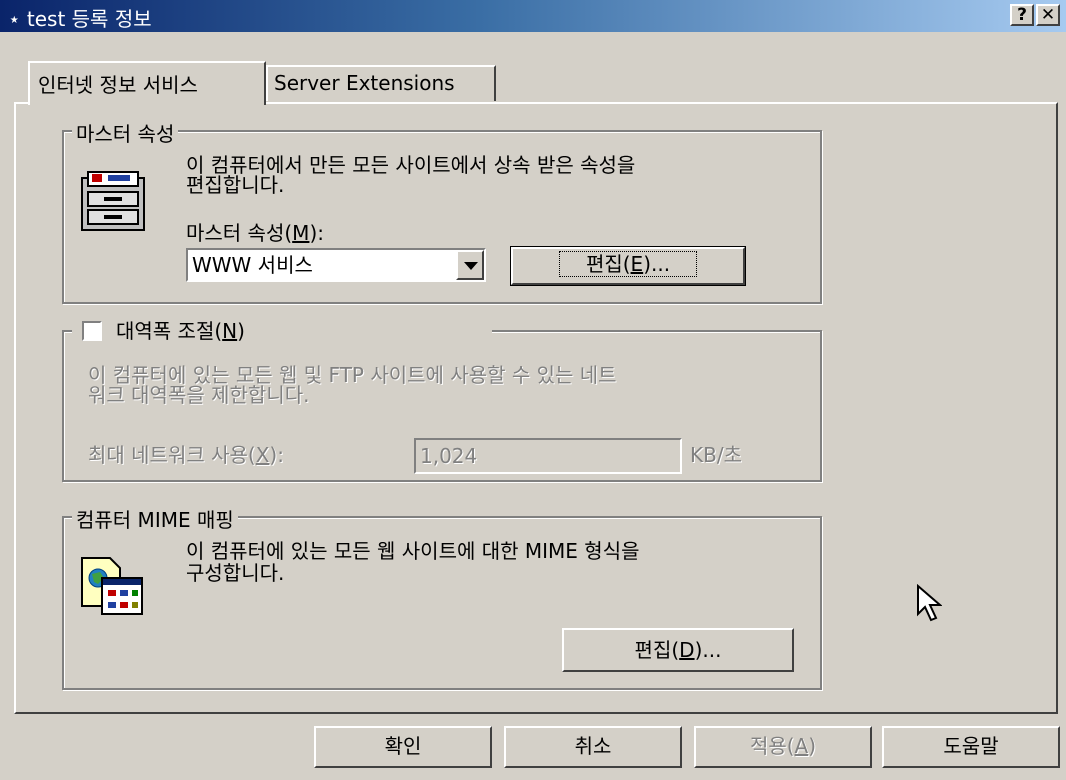 This screenshot has height=780, width=1066. Describe the element at coordinates (336, 265) in the screenshot. I see `master-properties-select: WWW 서비스` at that location.